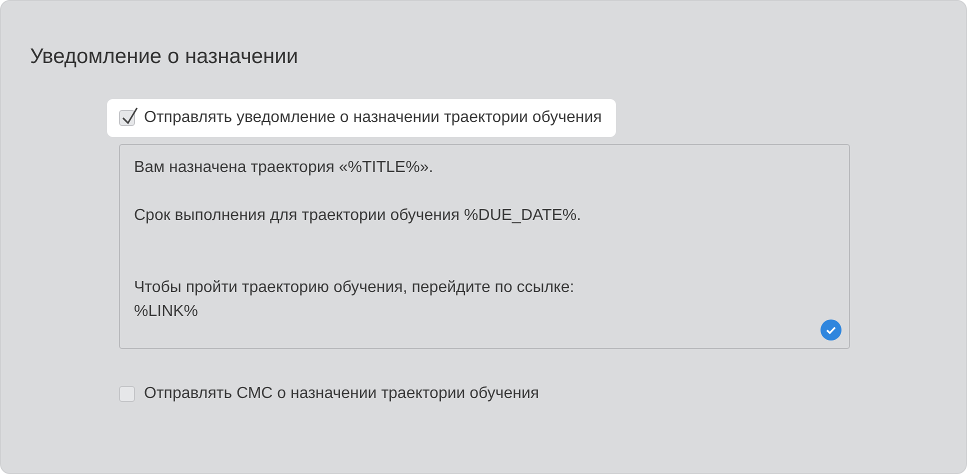  Describe the element at coordinates (165, 57) in the screenshot. I see `section-title: Уведомление о назначении` at that location.